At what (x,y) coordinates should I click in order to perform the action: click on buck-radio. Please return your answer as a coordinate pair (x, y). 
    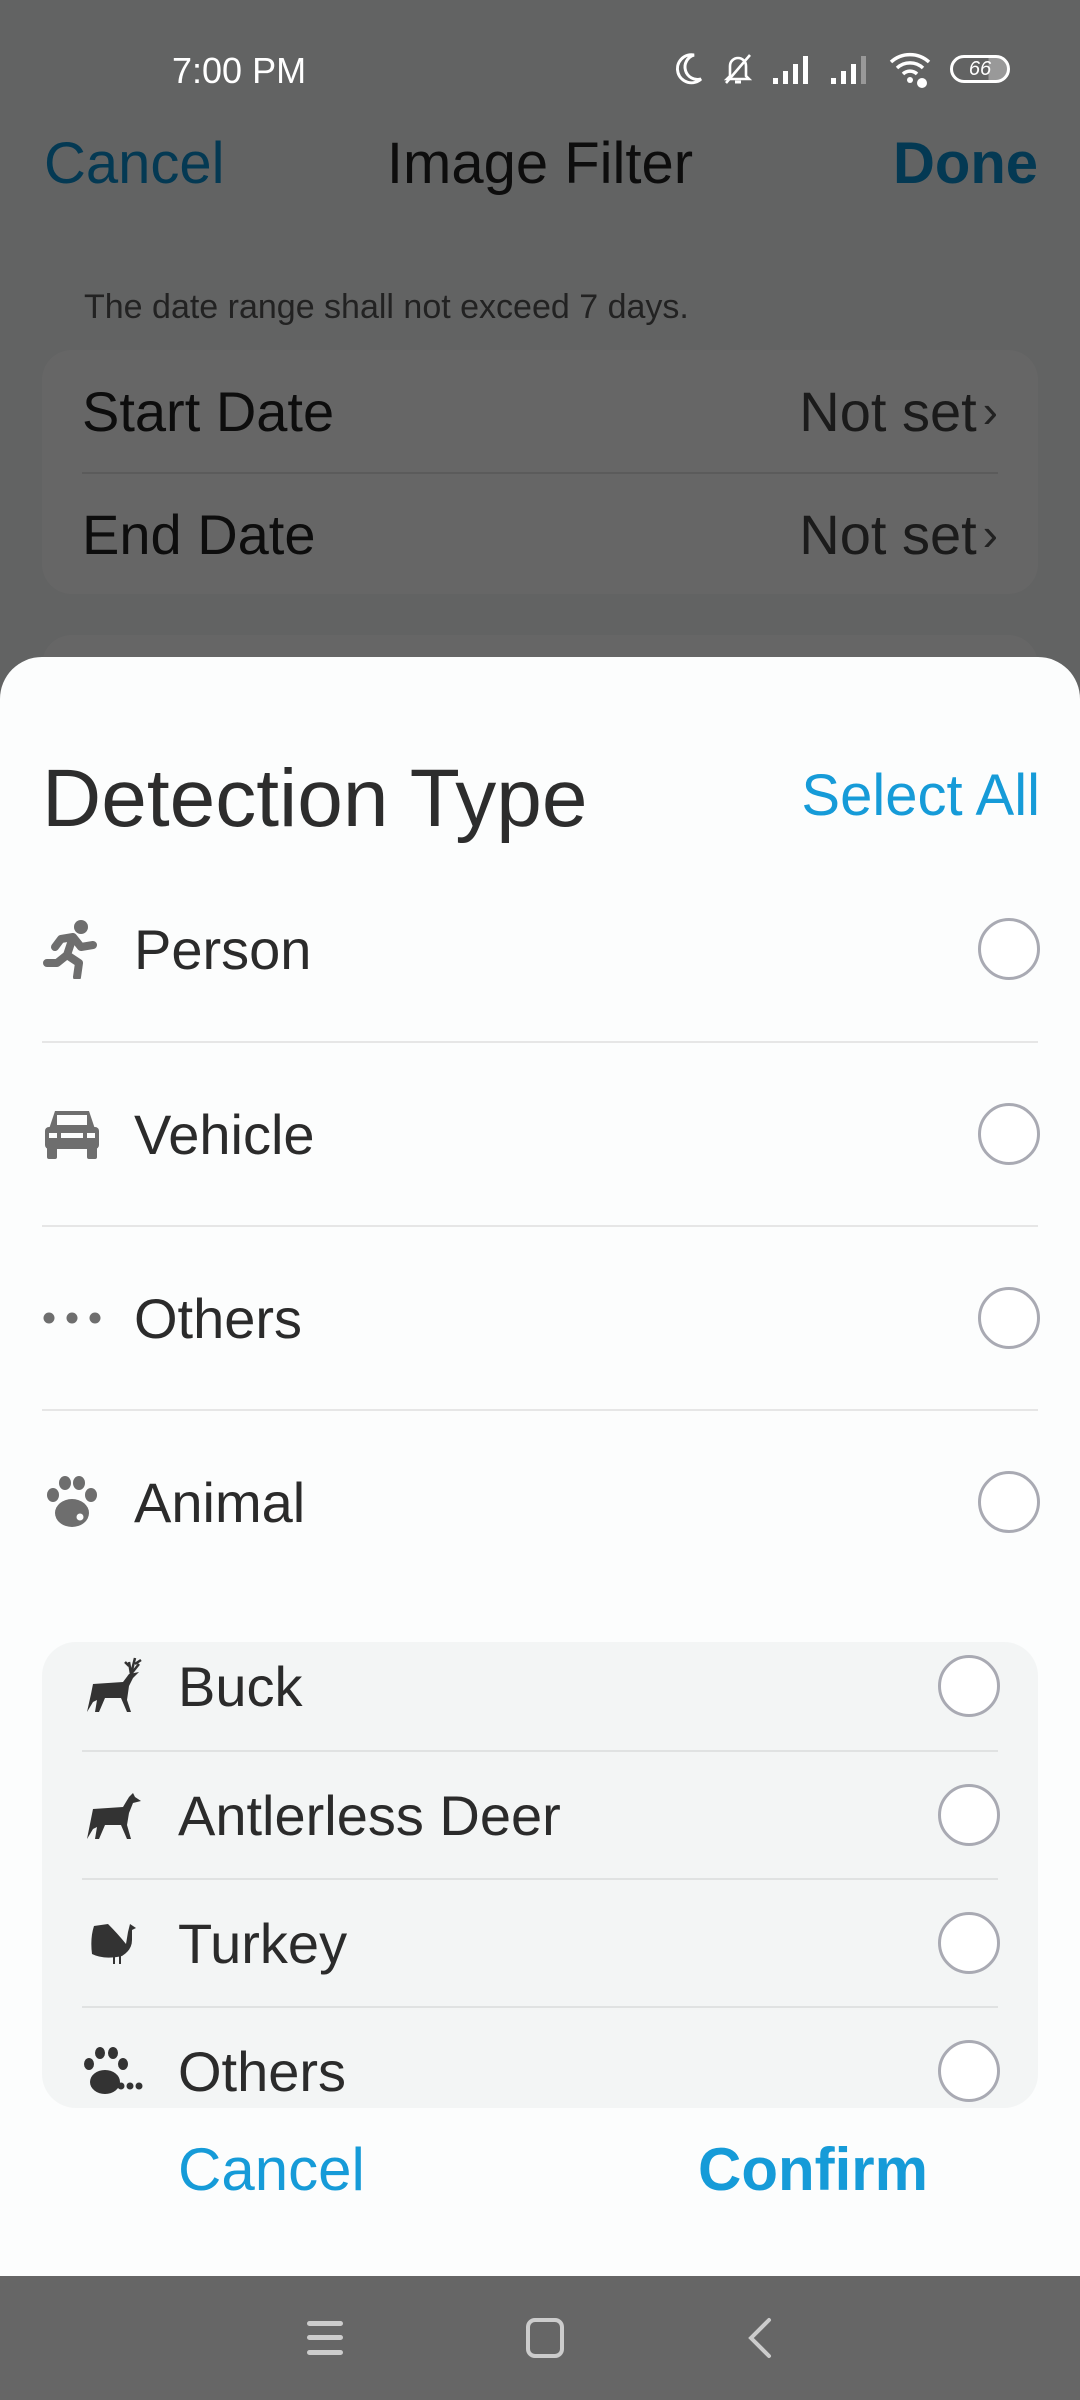
    Looking at the image, I should click on (969, 1686).